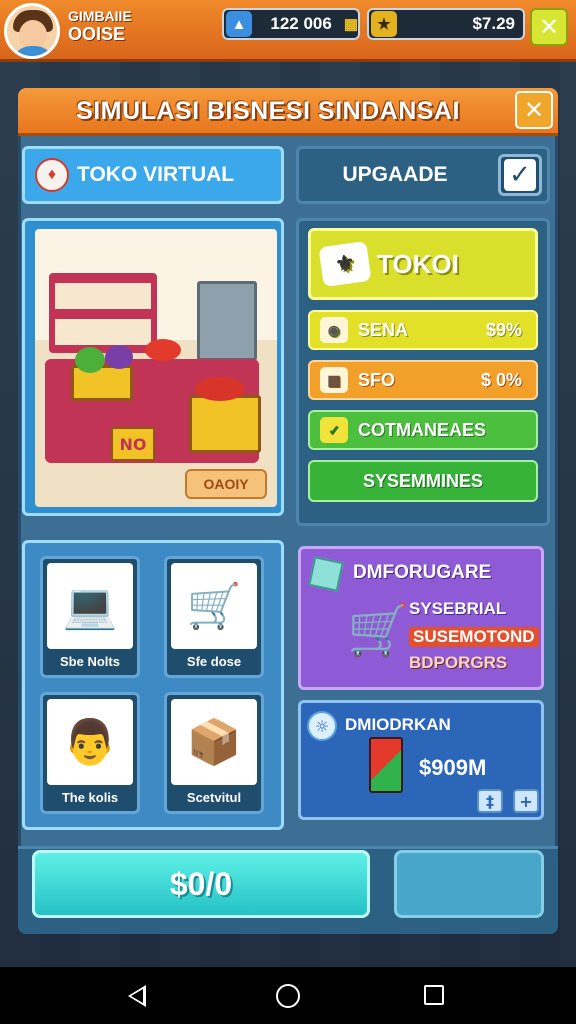 The height and width of the screenshot is (1024, 576). I want to click on money-value: $7.29, so click(493, 23).